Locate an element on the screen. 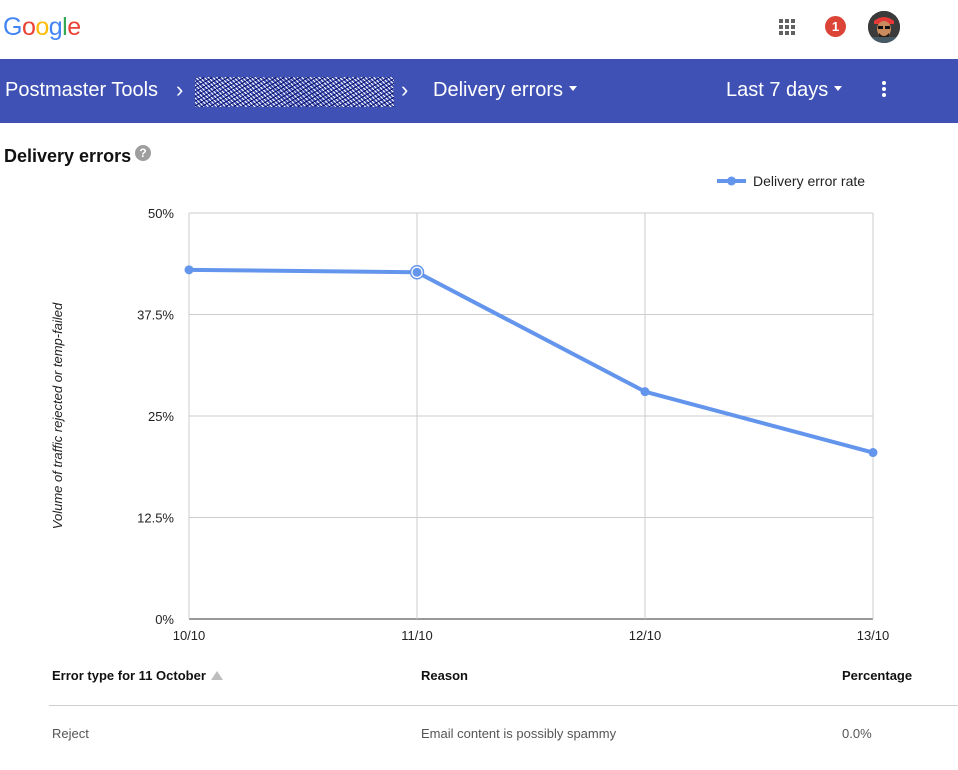  page-title: Delivery errors is located at coordinates (68, 156).